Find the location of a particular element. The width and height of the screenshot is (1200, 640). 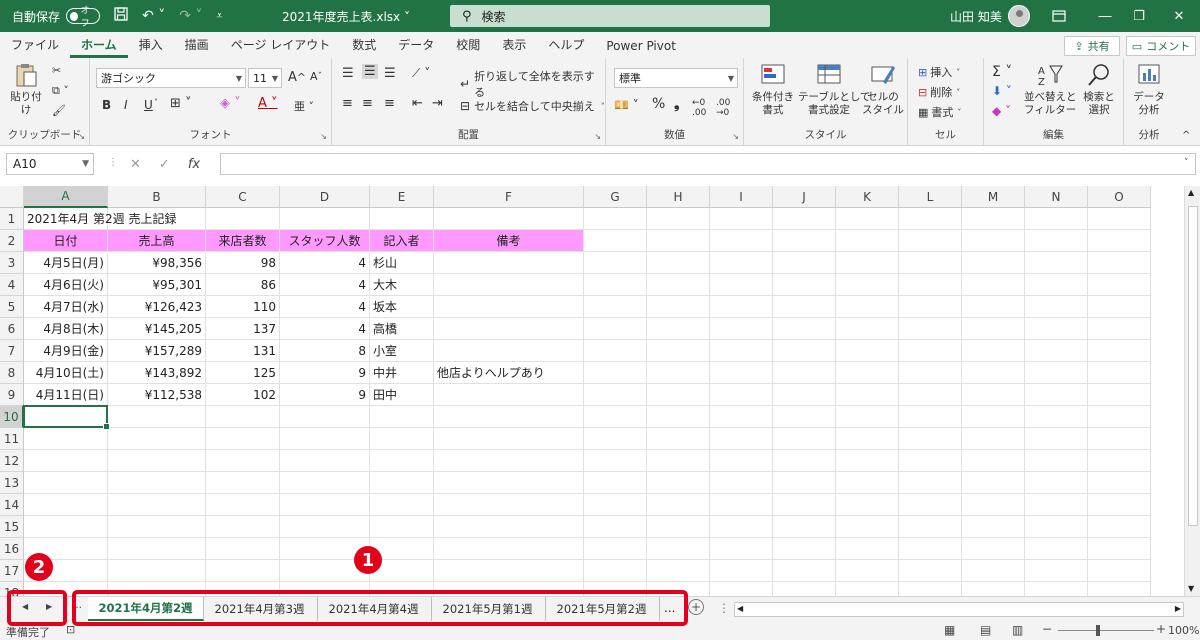

redo-icon: ↷ ˅ is located at coordinates (190, 16).